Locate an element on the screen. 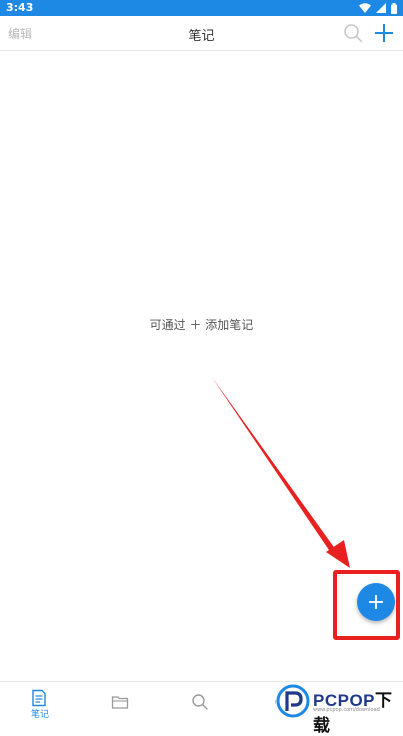 The width and height of the screenshot is (403, 736). watermark-url: www.pcpop.com/download is located at coordinates (346, 710).